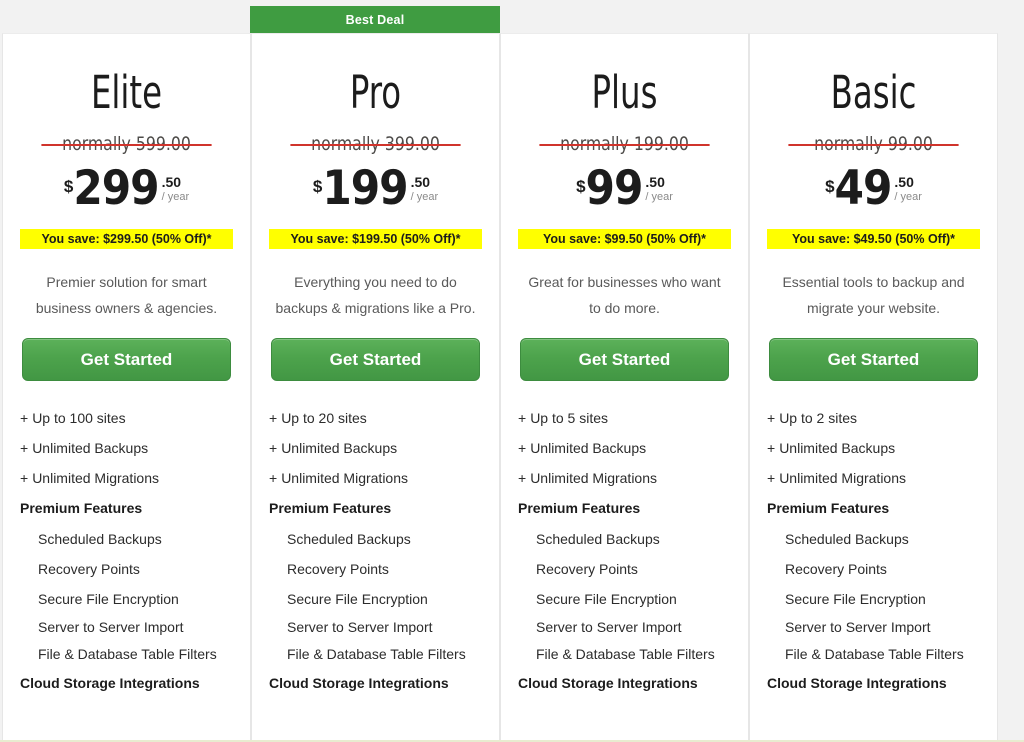 The width and height of the screenshot is (1024, 742). I want to click on savings-badge: You save: $199.50 (50% Off)*, so click(375, 239).